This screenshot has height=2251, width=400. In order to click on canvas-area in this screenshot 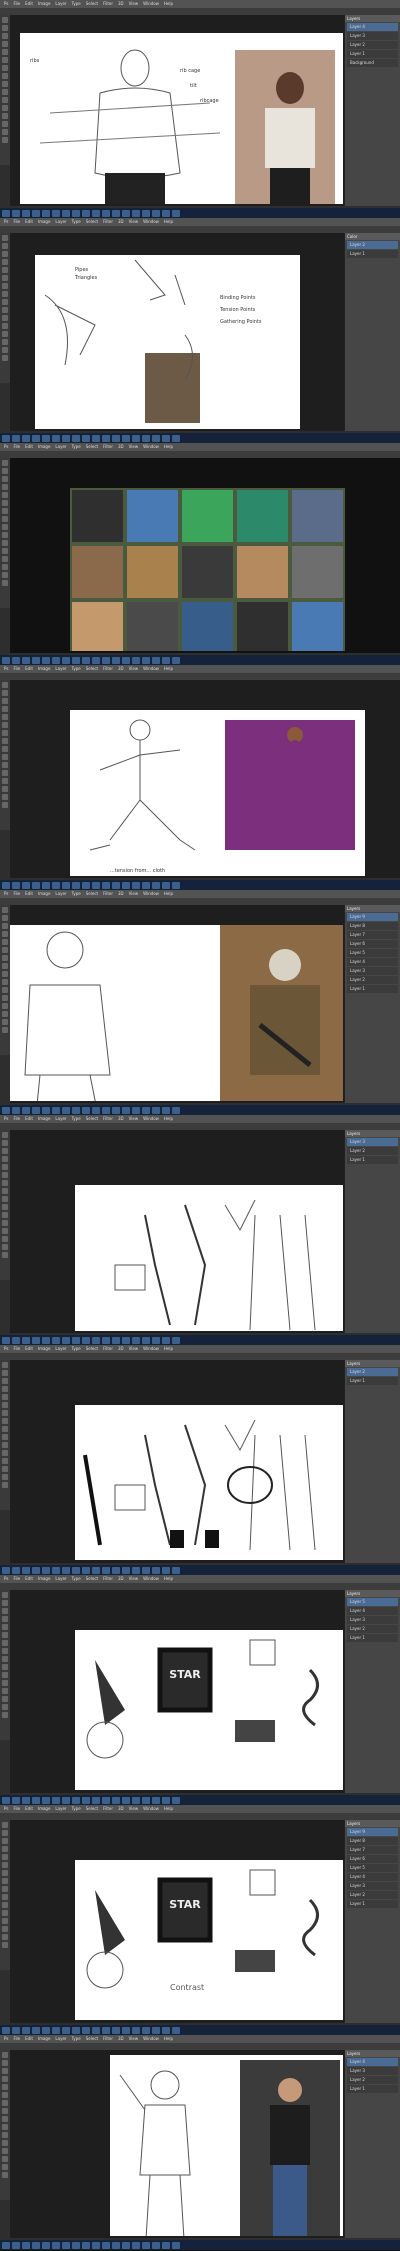, I will do `click(177, 1231)`.